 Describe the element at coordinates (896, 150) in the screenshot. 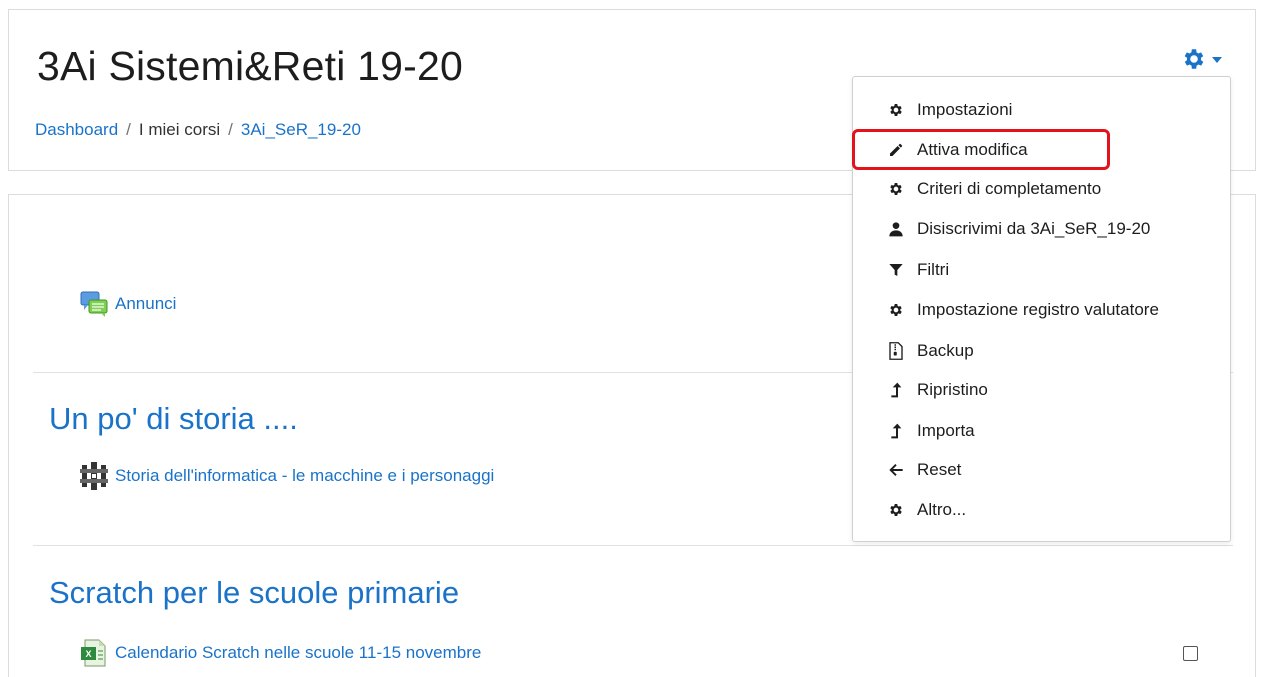

I see `pencil-icon` at that location.